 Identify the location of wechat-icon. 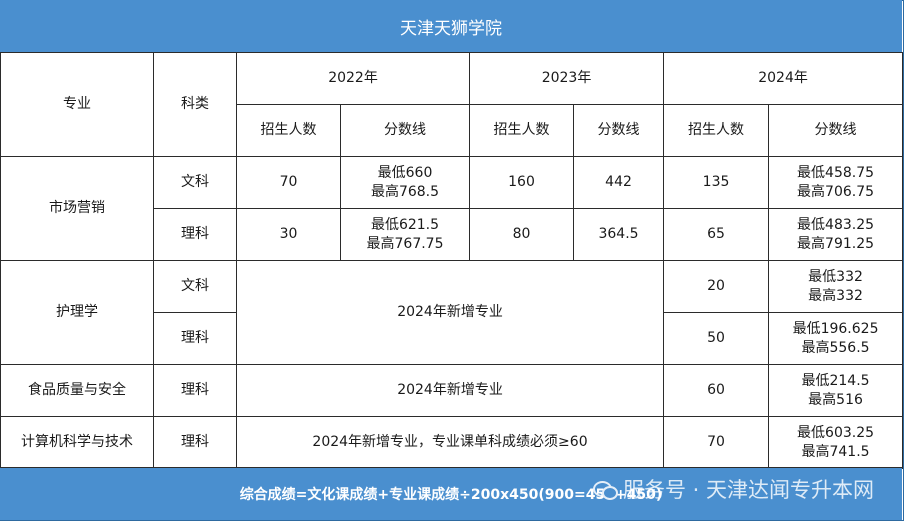
(605, 489).